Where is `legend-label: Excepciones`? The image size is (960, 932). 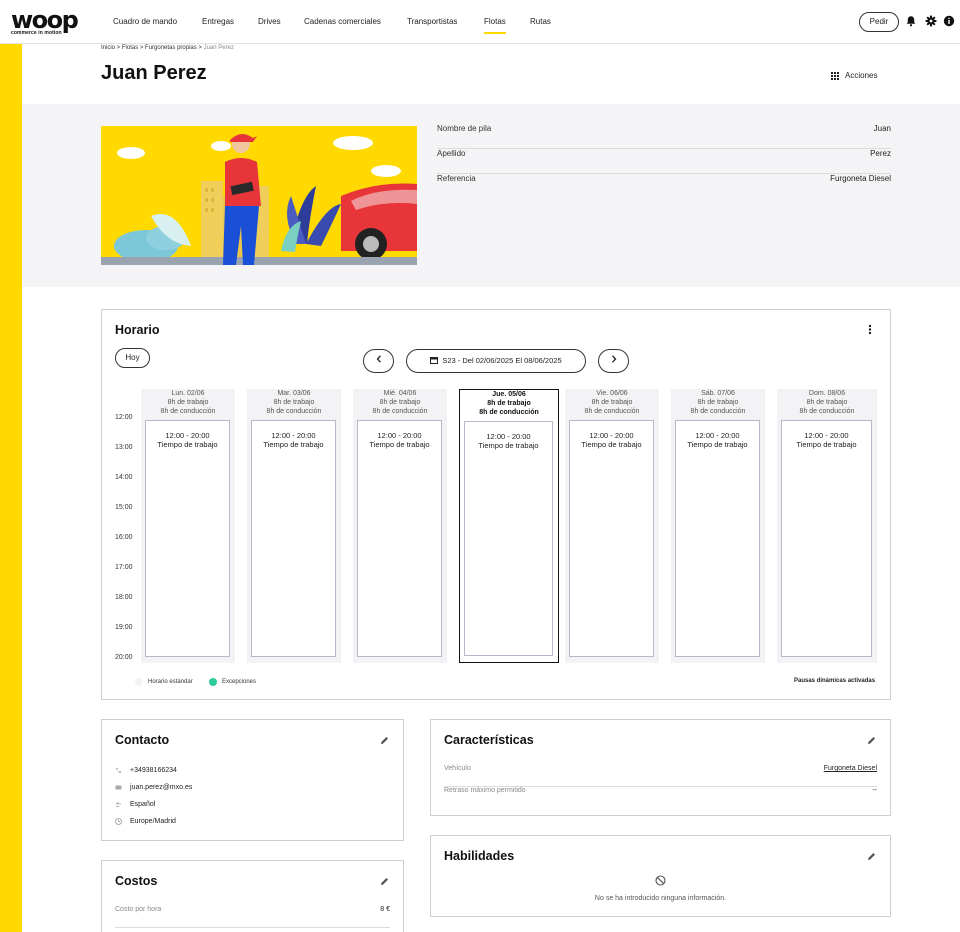
legend-label: Excepciones is located at coordinates (239, 682).